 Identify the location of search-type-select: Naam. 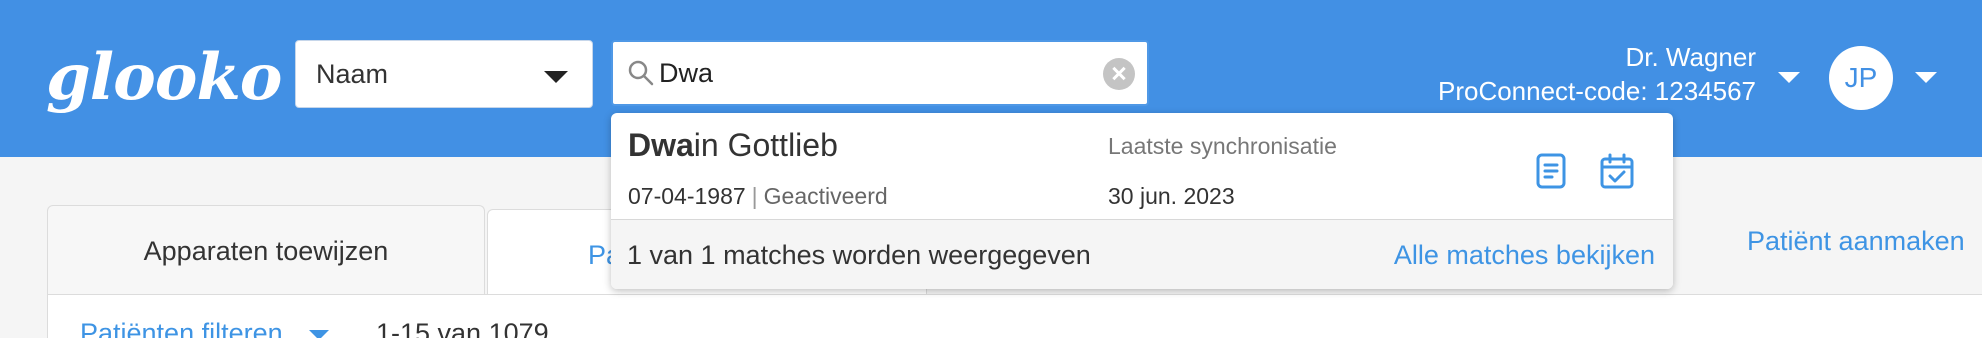
(444, 74).